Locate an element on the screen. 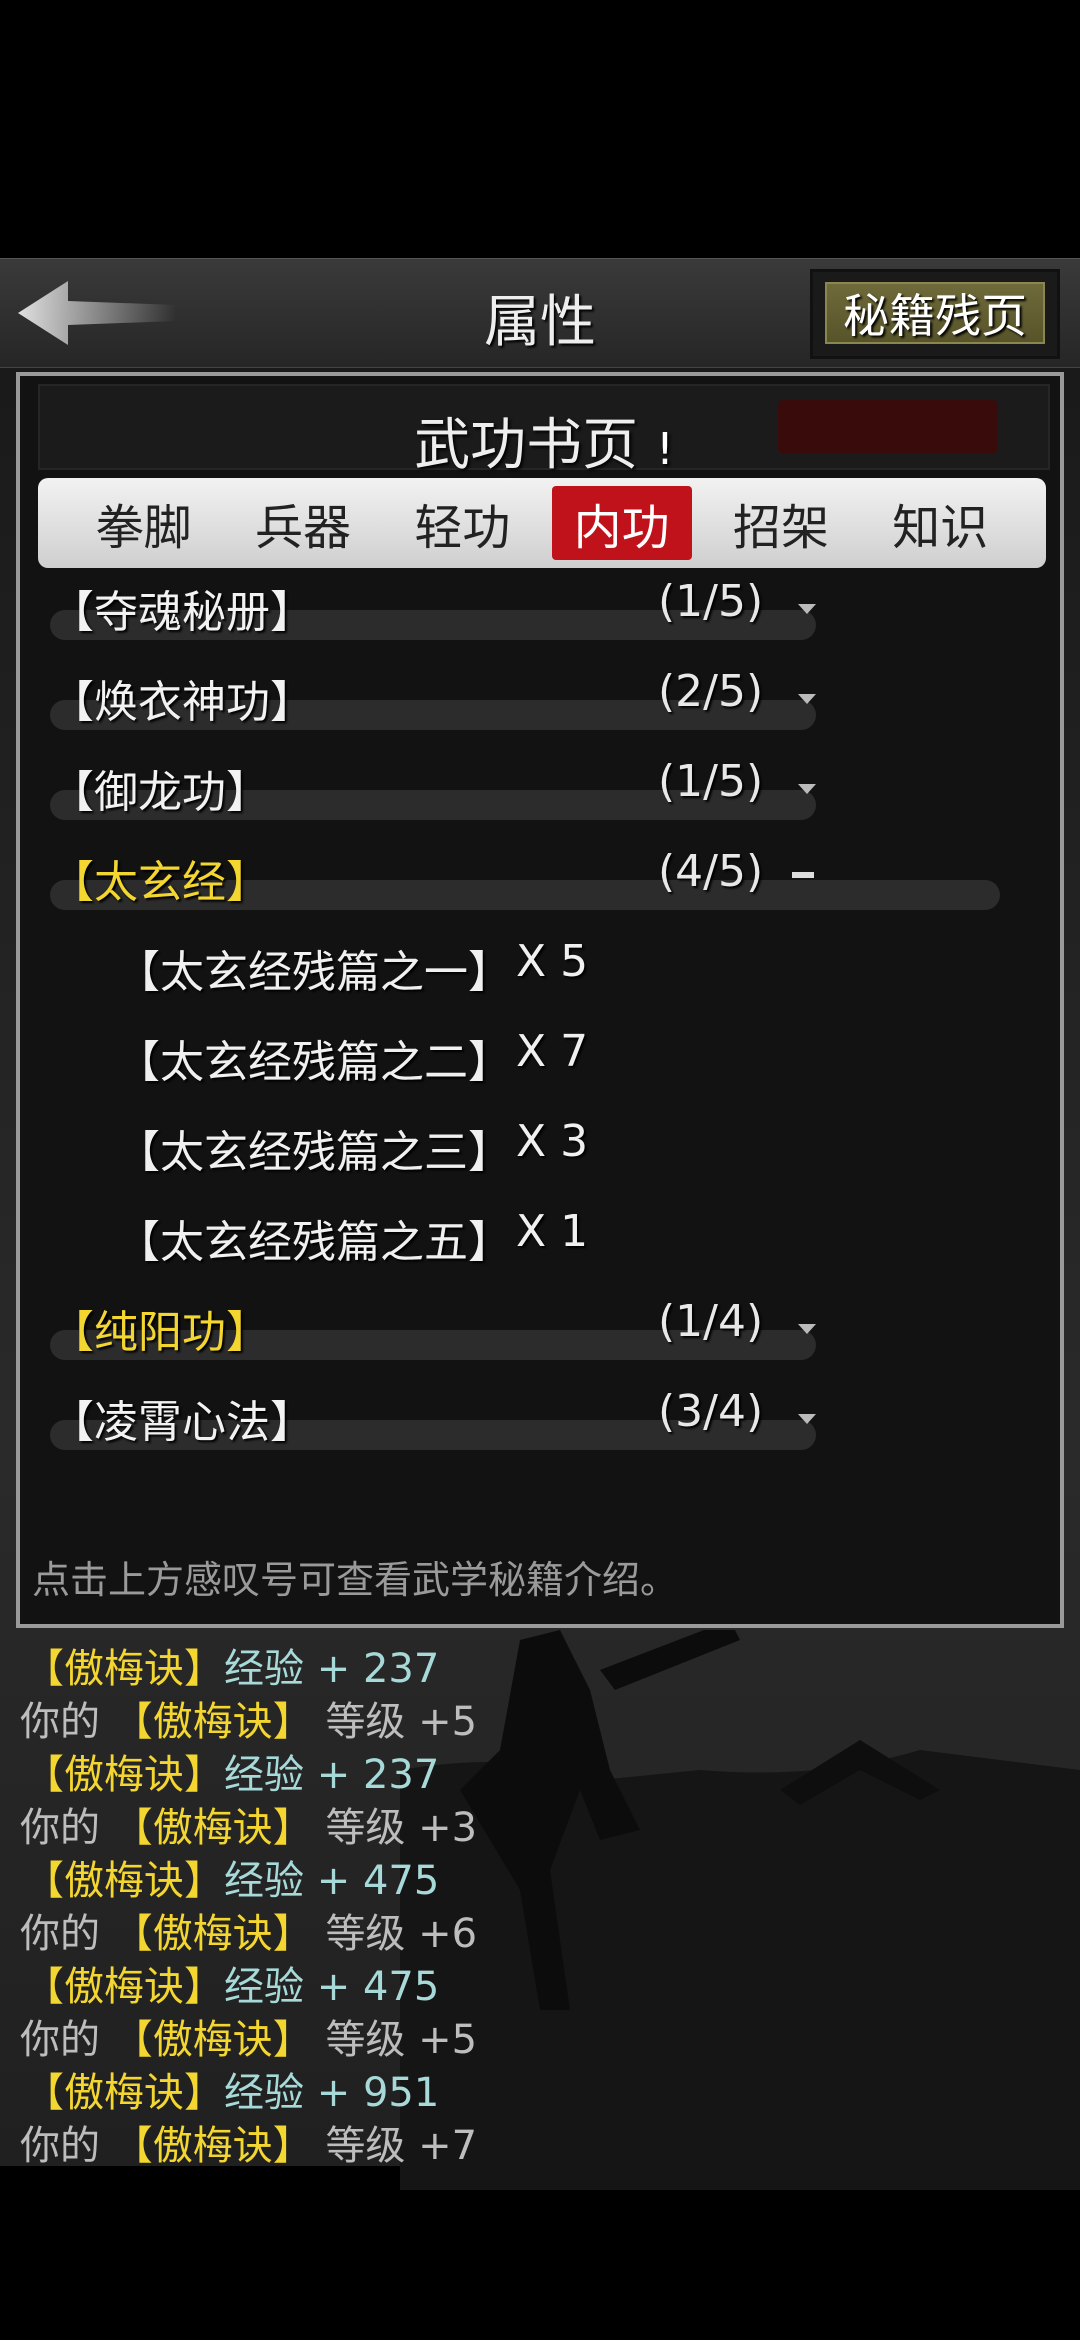  book-name: 【凌霄心法】 is located at coordinates (182, 1422).